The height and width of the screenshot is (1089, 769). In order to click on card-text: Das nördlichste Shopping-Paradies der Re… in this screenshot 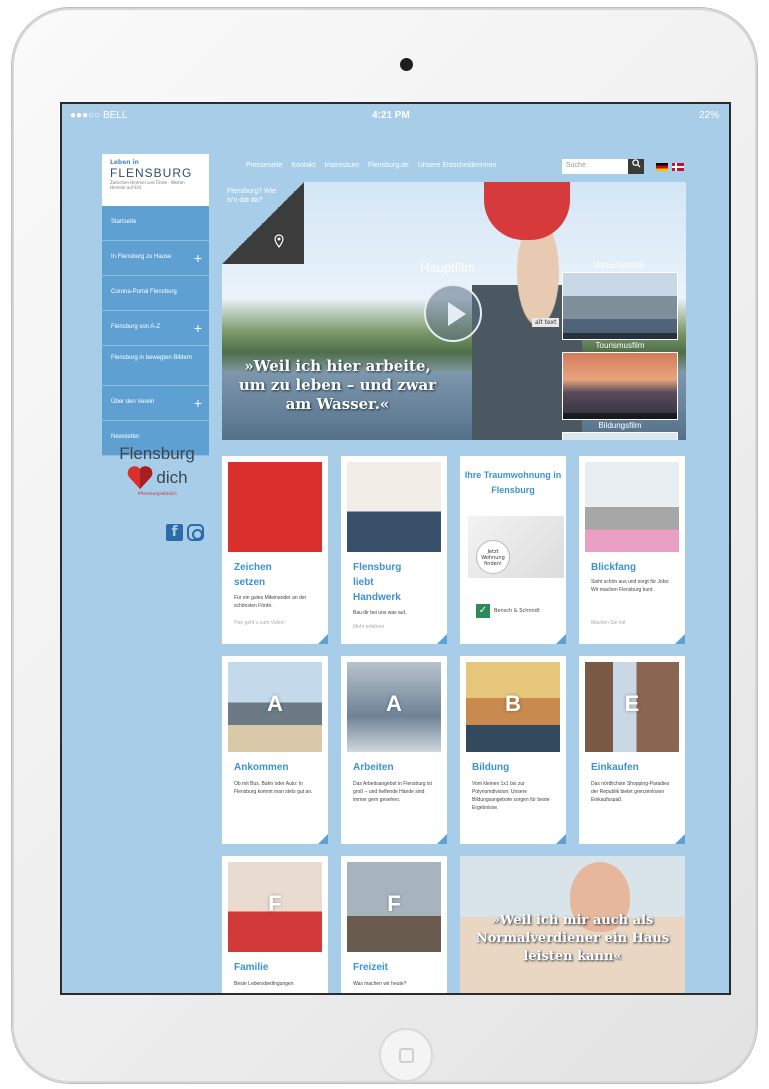, I will do `click(630, 792)`.